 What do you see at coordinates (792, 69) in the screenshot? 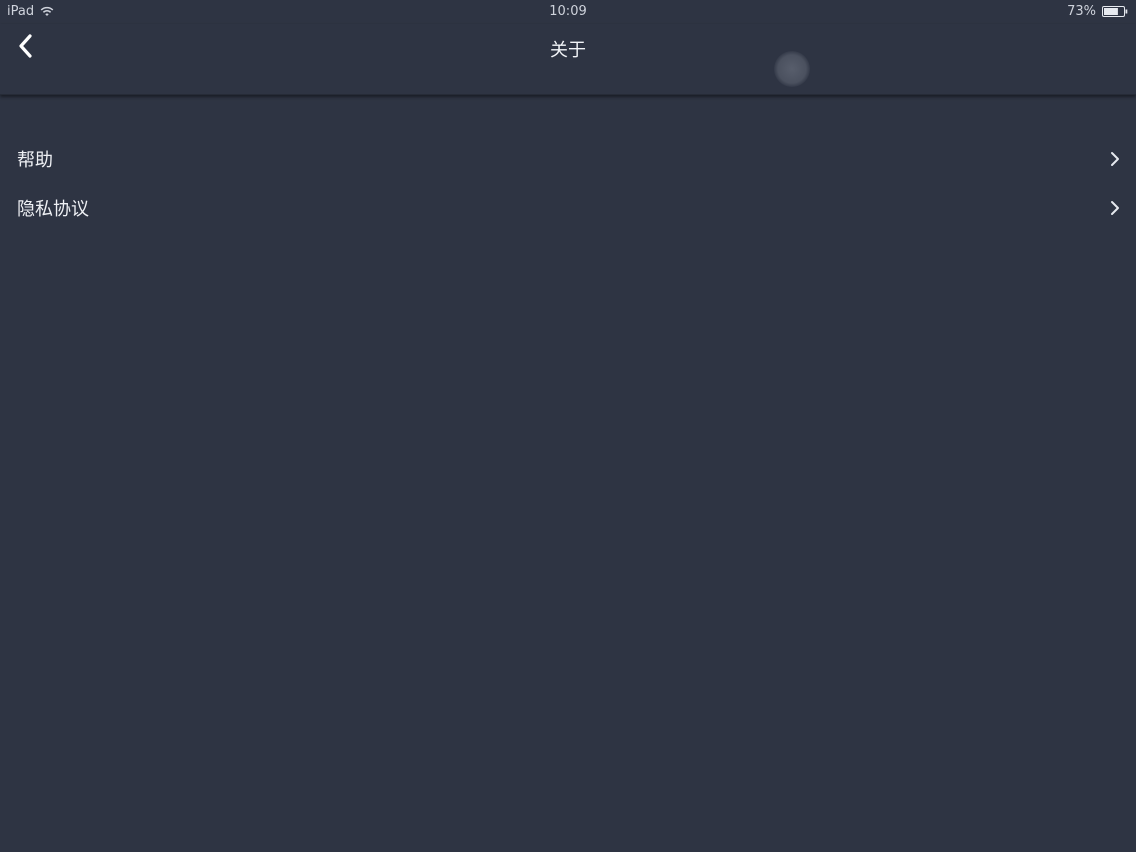
I see `touch-indicator` at bounding box center [792, 69].